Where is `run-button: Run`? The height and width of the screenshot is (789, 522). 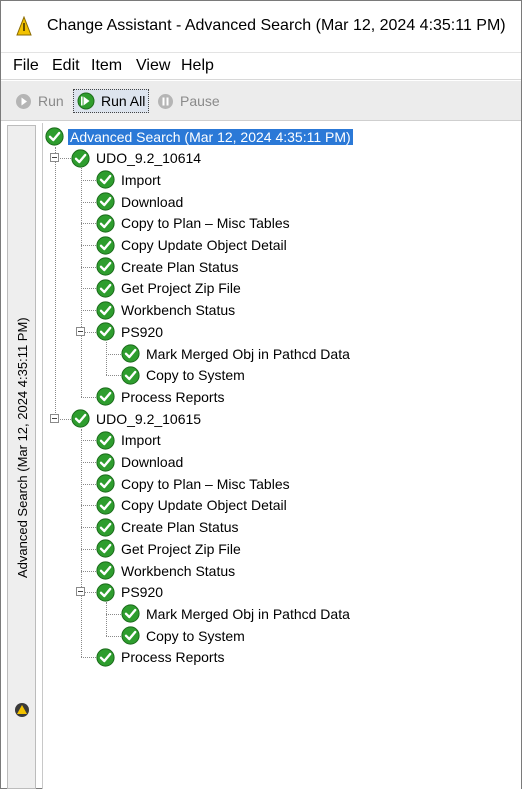
run-button: Run is located at coordinates (39, 101).